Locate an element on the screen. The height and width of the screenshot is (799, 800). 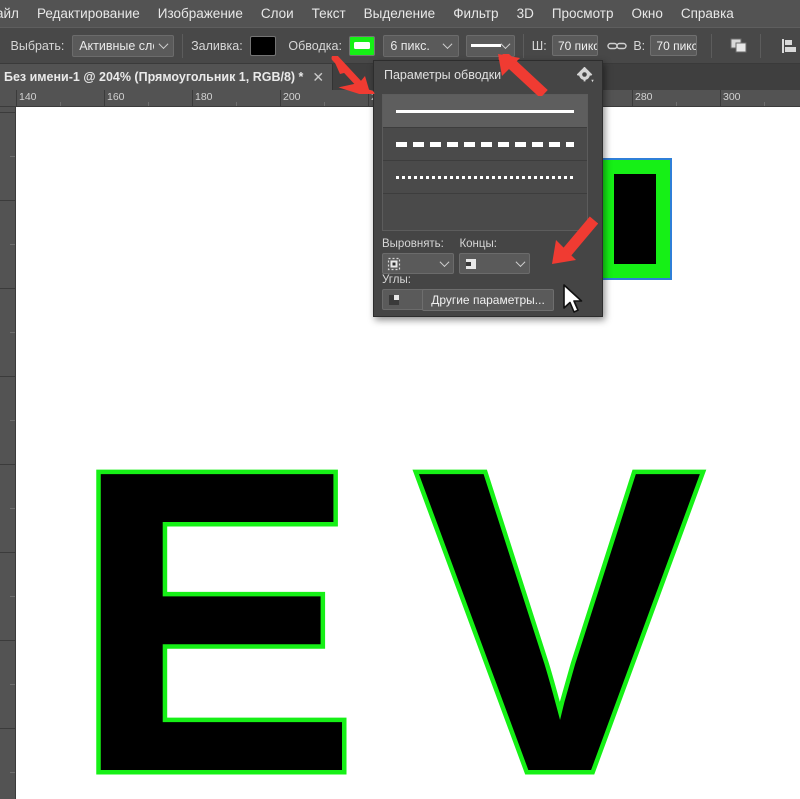
fill-label: Заливка: is located at coordinates (217, 45).